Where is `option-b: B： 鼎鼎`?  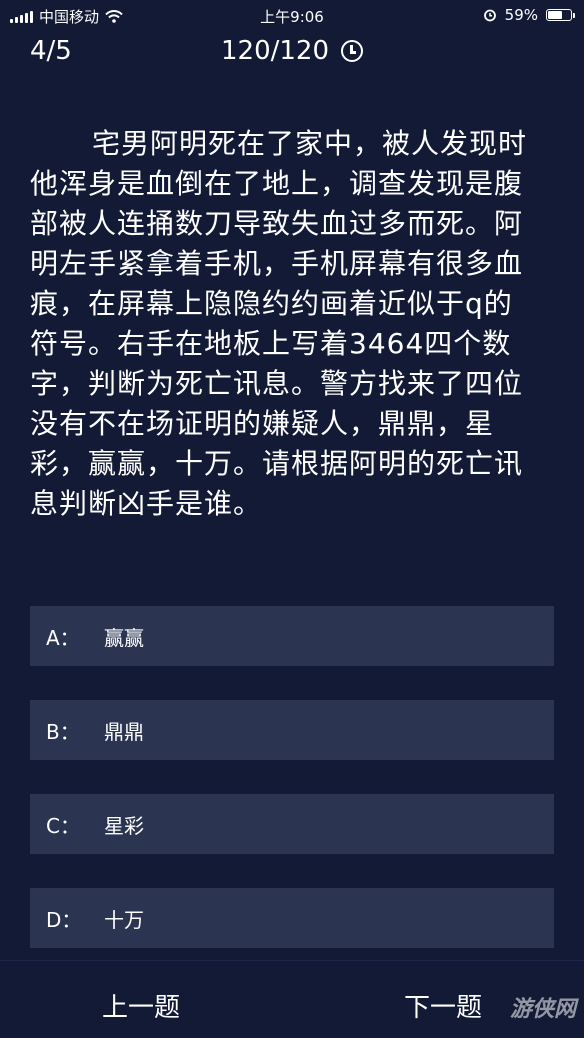
option-b: B： 鼎鼎 is located at coordinates (292, 730).